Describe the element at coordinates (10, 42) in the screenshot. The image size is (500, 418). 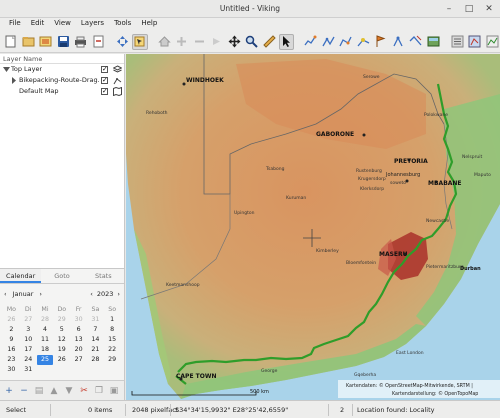
I see `new-file-icon` at that location.